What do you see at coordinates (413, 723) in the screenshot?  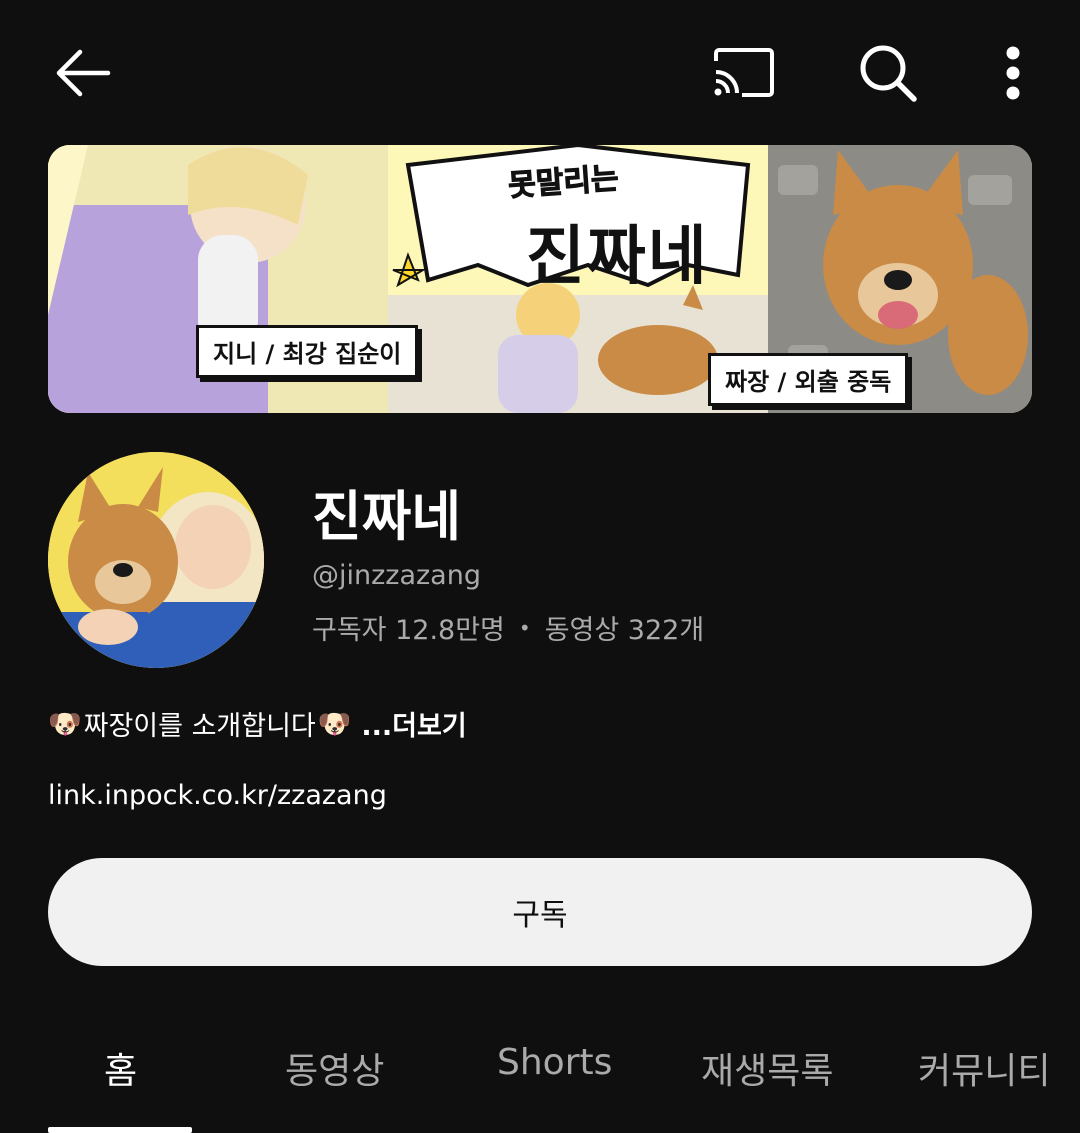 I see `more-link: ...더보기` at bounding box center [413, 723].